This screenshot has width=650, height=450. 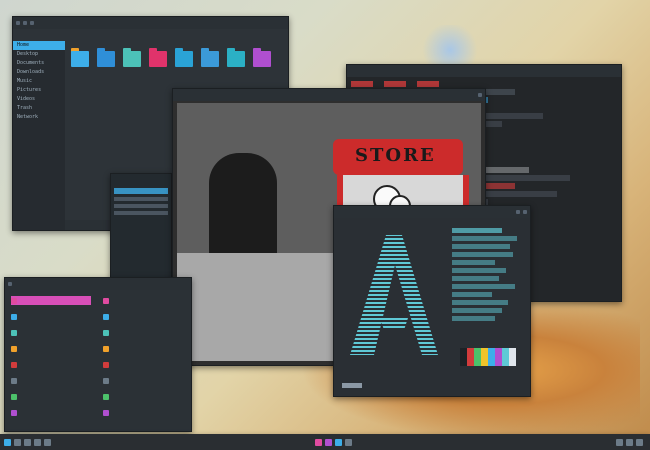 I want to click on viewer-titlebar, so click(x=329, y=95).